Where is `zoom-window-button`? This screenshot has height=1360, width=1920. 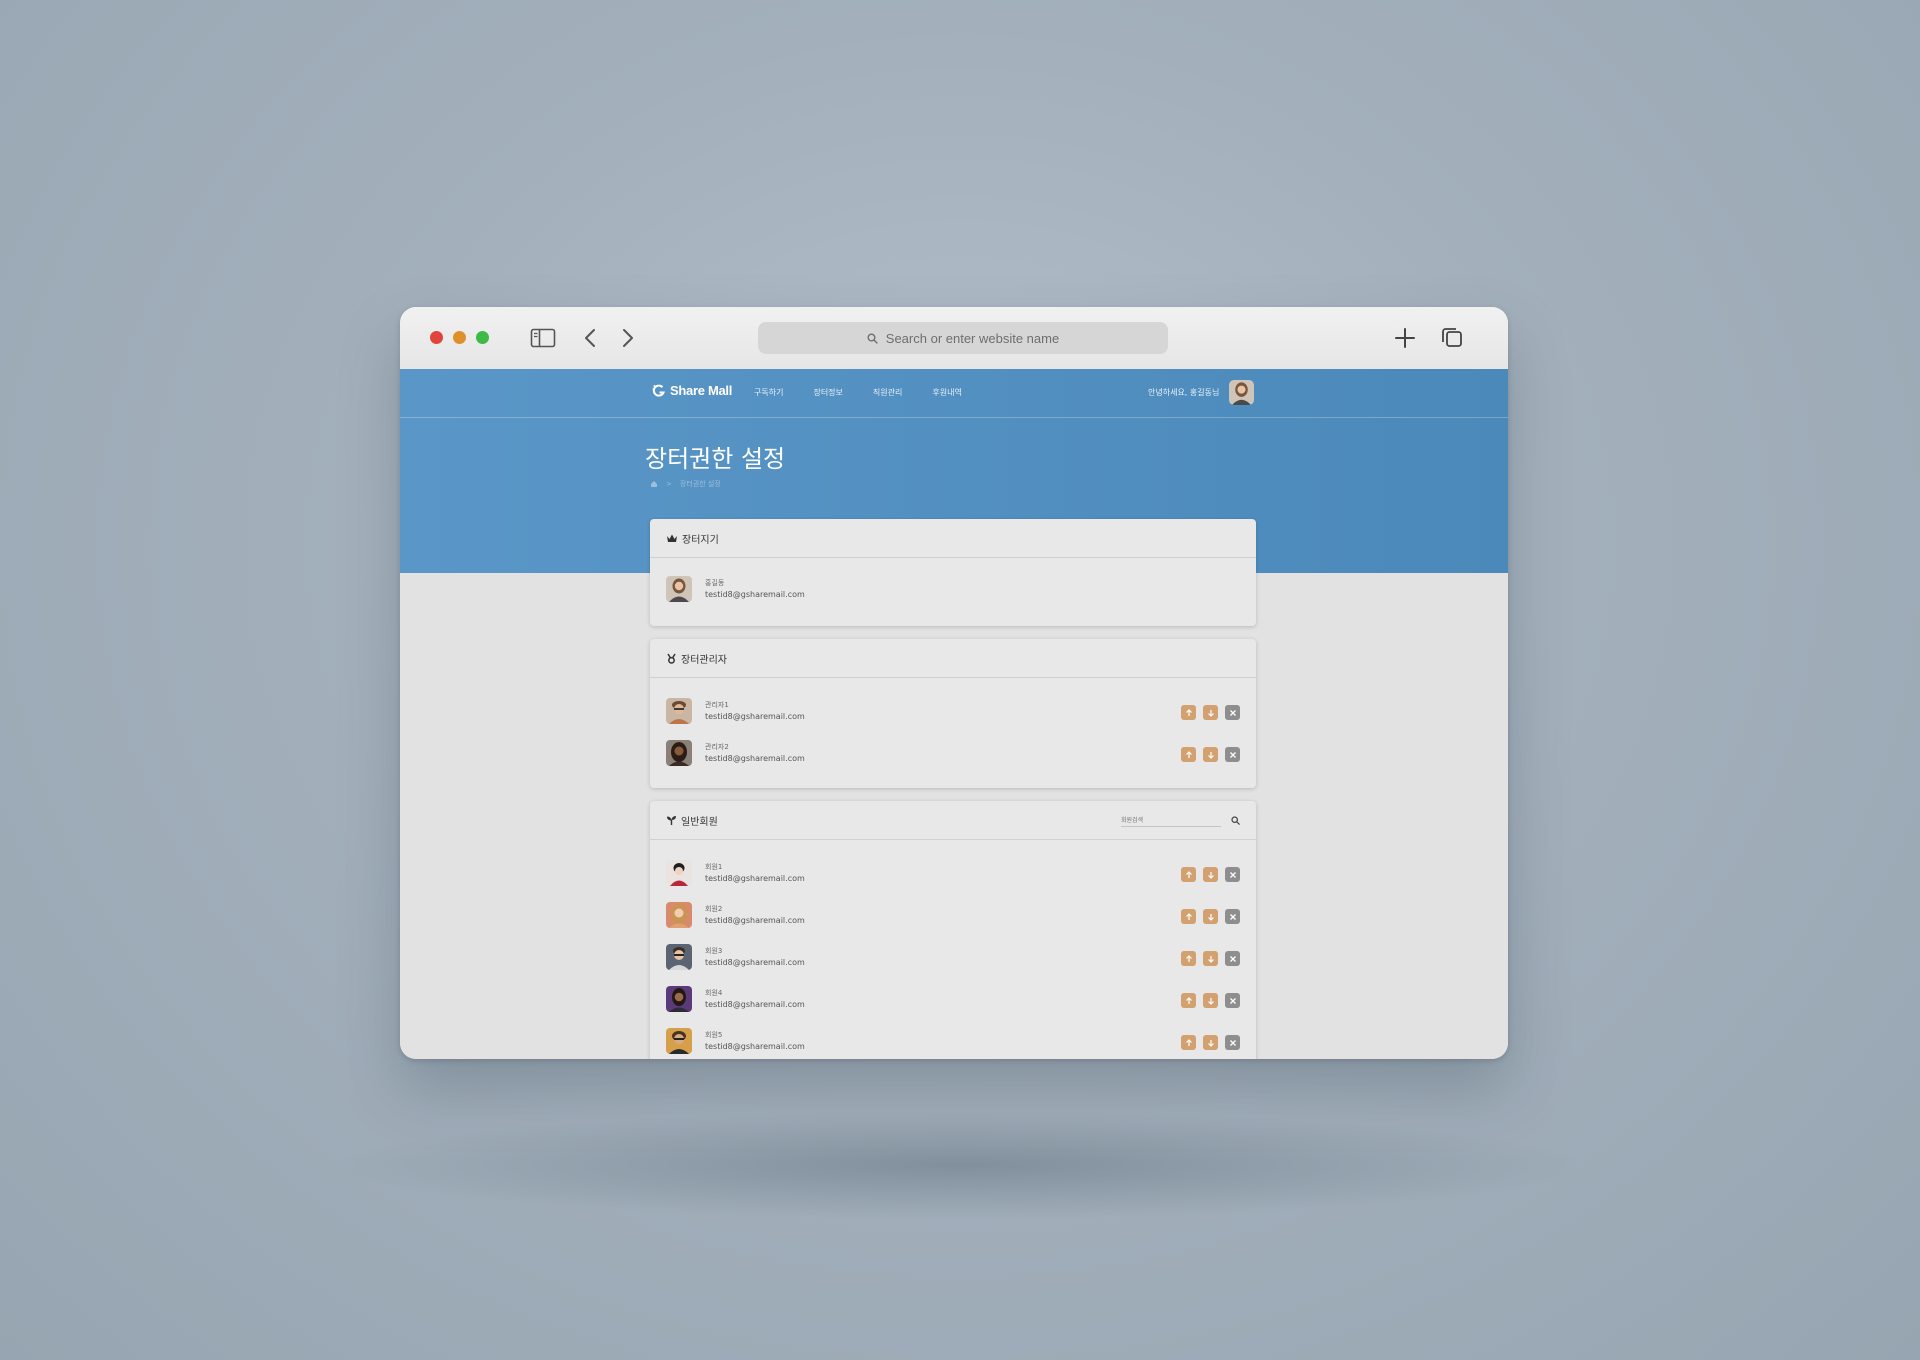 zoom-window-button is located at coordinates (482, 337).